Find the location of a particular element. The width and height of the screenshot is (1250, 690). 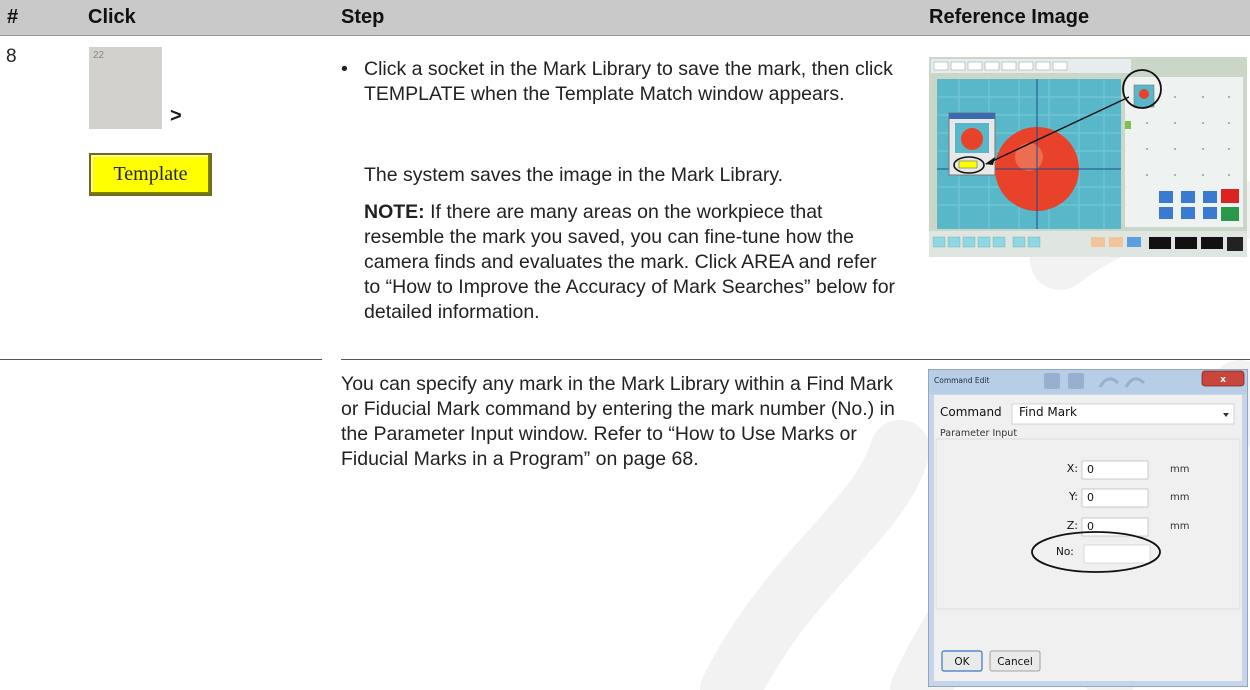

x-unit: mm is located at coordinates (1179, 469).